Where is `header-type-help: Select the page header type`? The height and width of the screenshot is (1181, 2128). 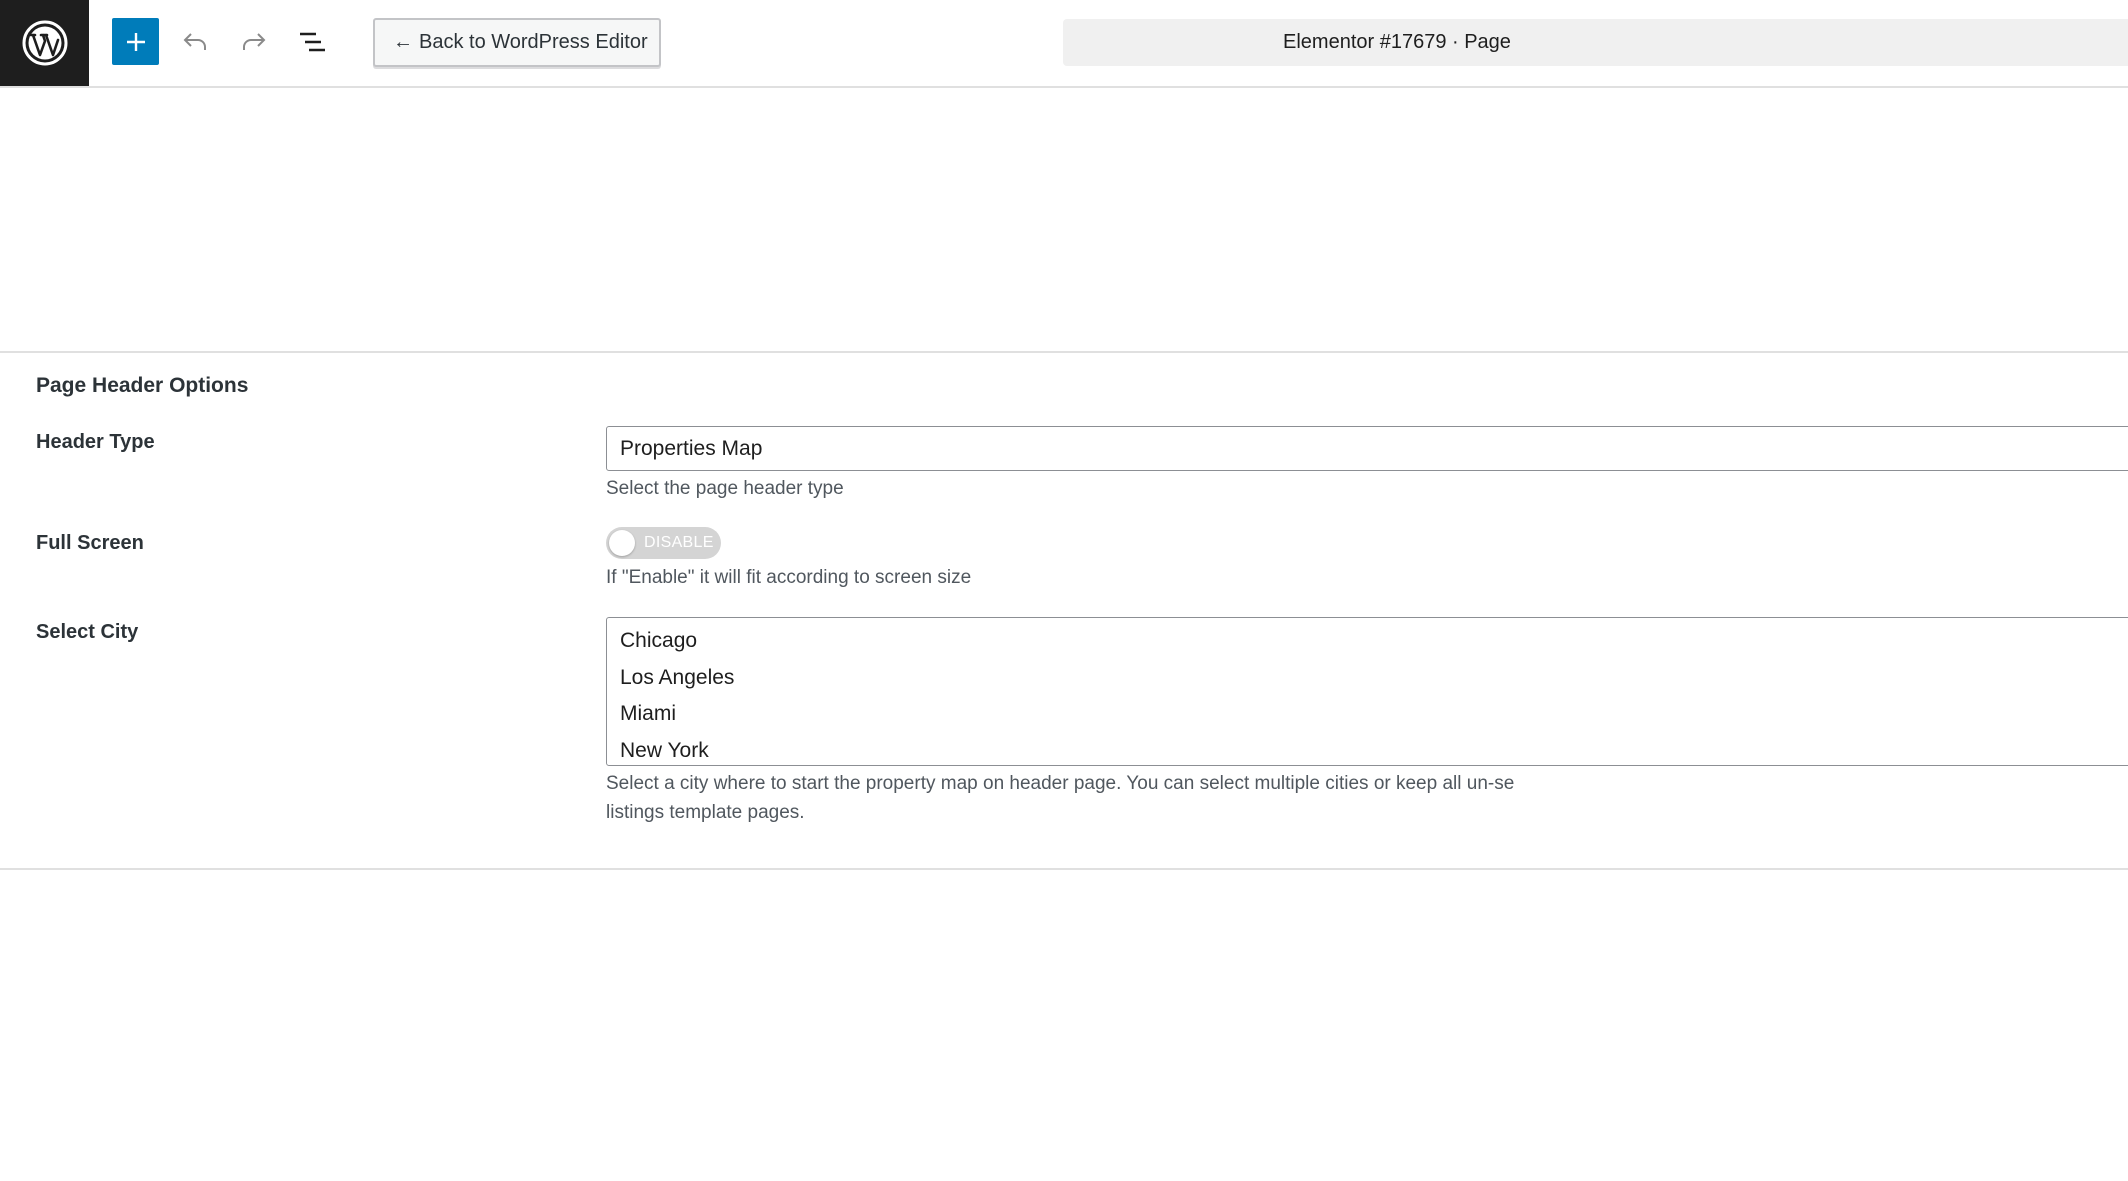
header-type-help: Select the page header type is located at coordinates (725, 488).